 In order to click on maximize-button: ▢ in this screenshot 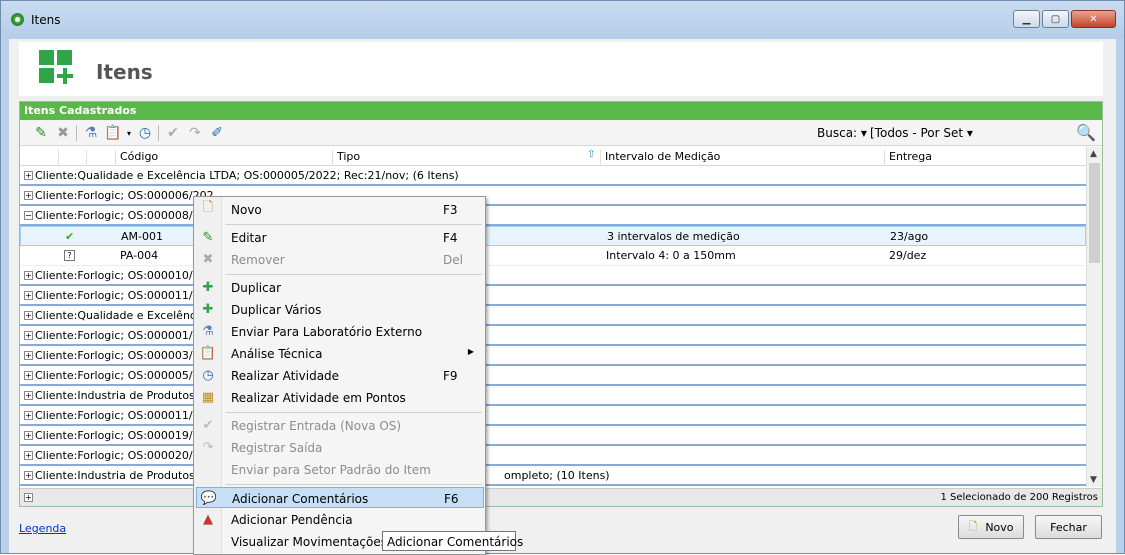, I will do `click(1055, 19)`.